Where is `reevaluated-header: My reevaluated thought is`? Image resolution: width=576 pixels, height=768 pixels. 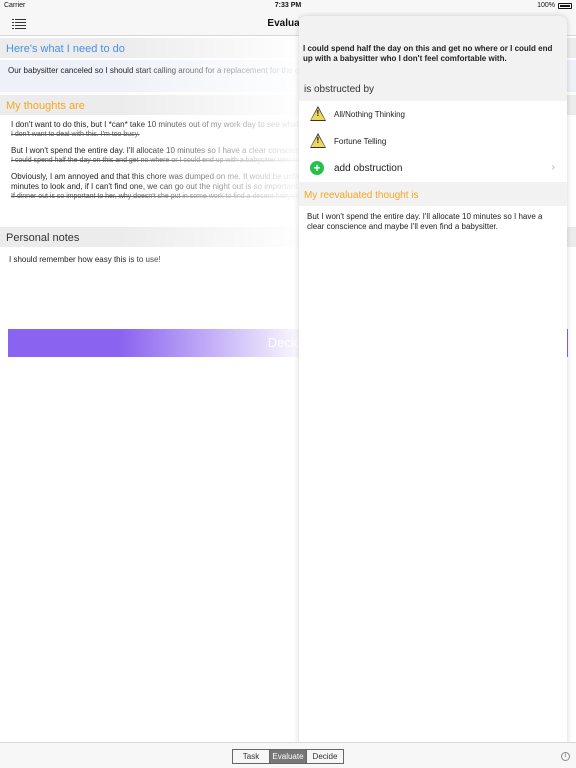
reevaluated-header: My reevaluated thought is is located at coordinates (361, 195).